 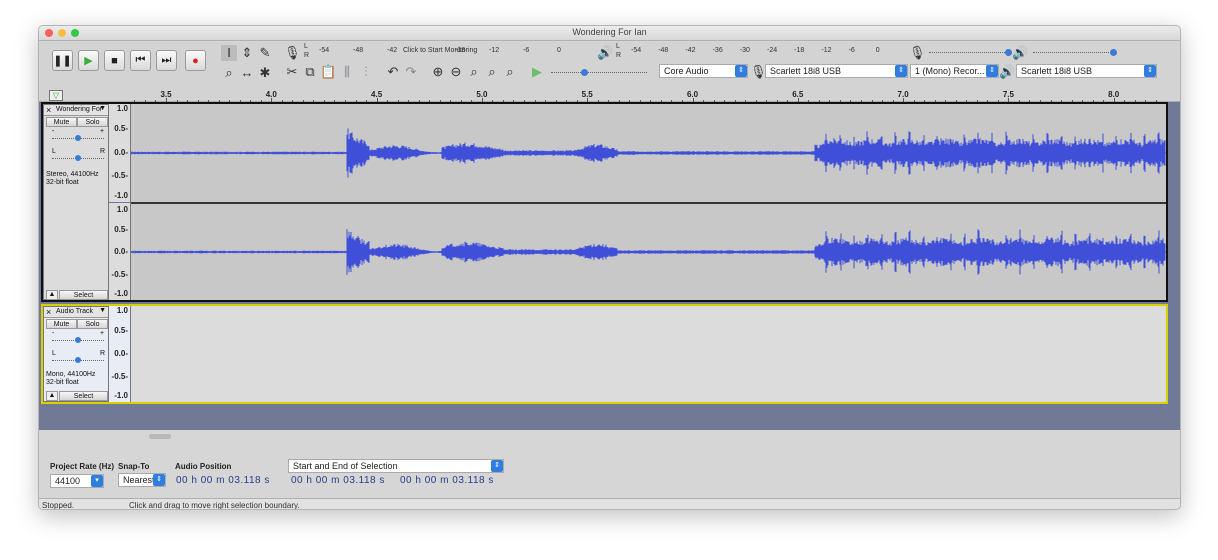 What do you see at coordinates (338, 481) in the screenshot?
I see `selection-start-time: 00 h 00 m 03.118 s` at bounding box center [338, 481].